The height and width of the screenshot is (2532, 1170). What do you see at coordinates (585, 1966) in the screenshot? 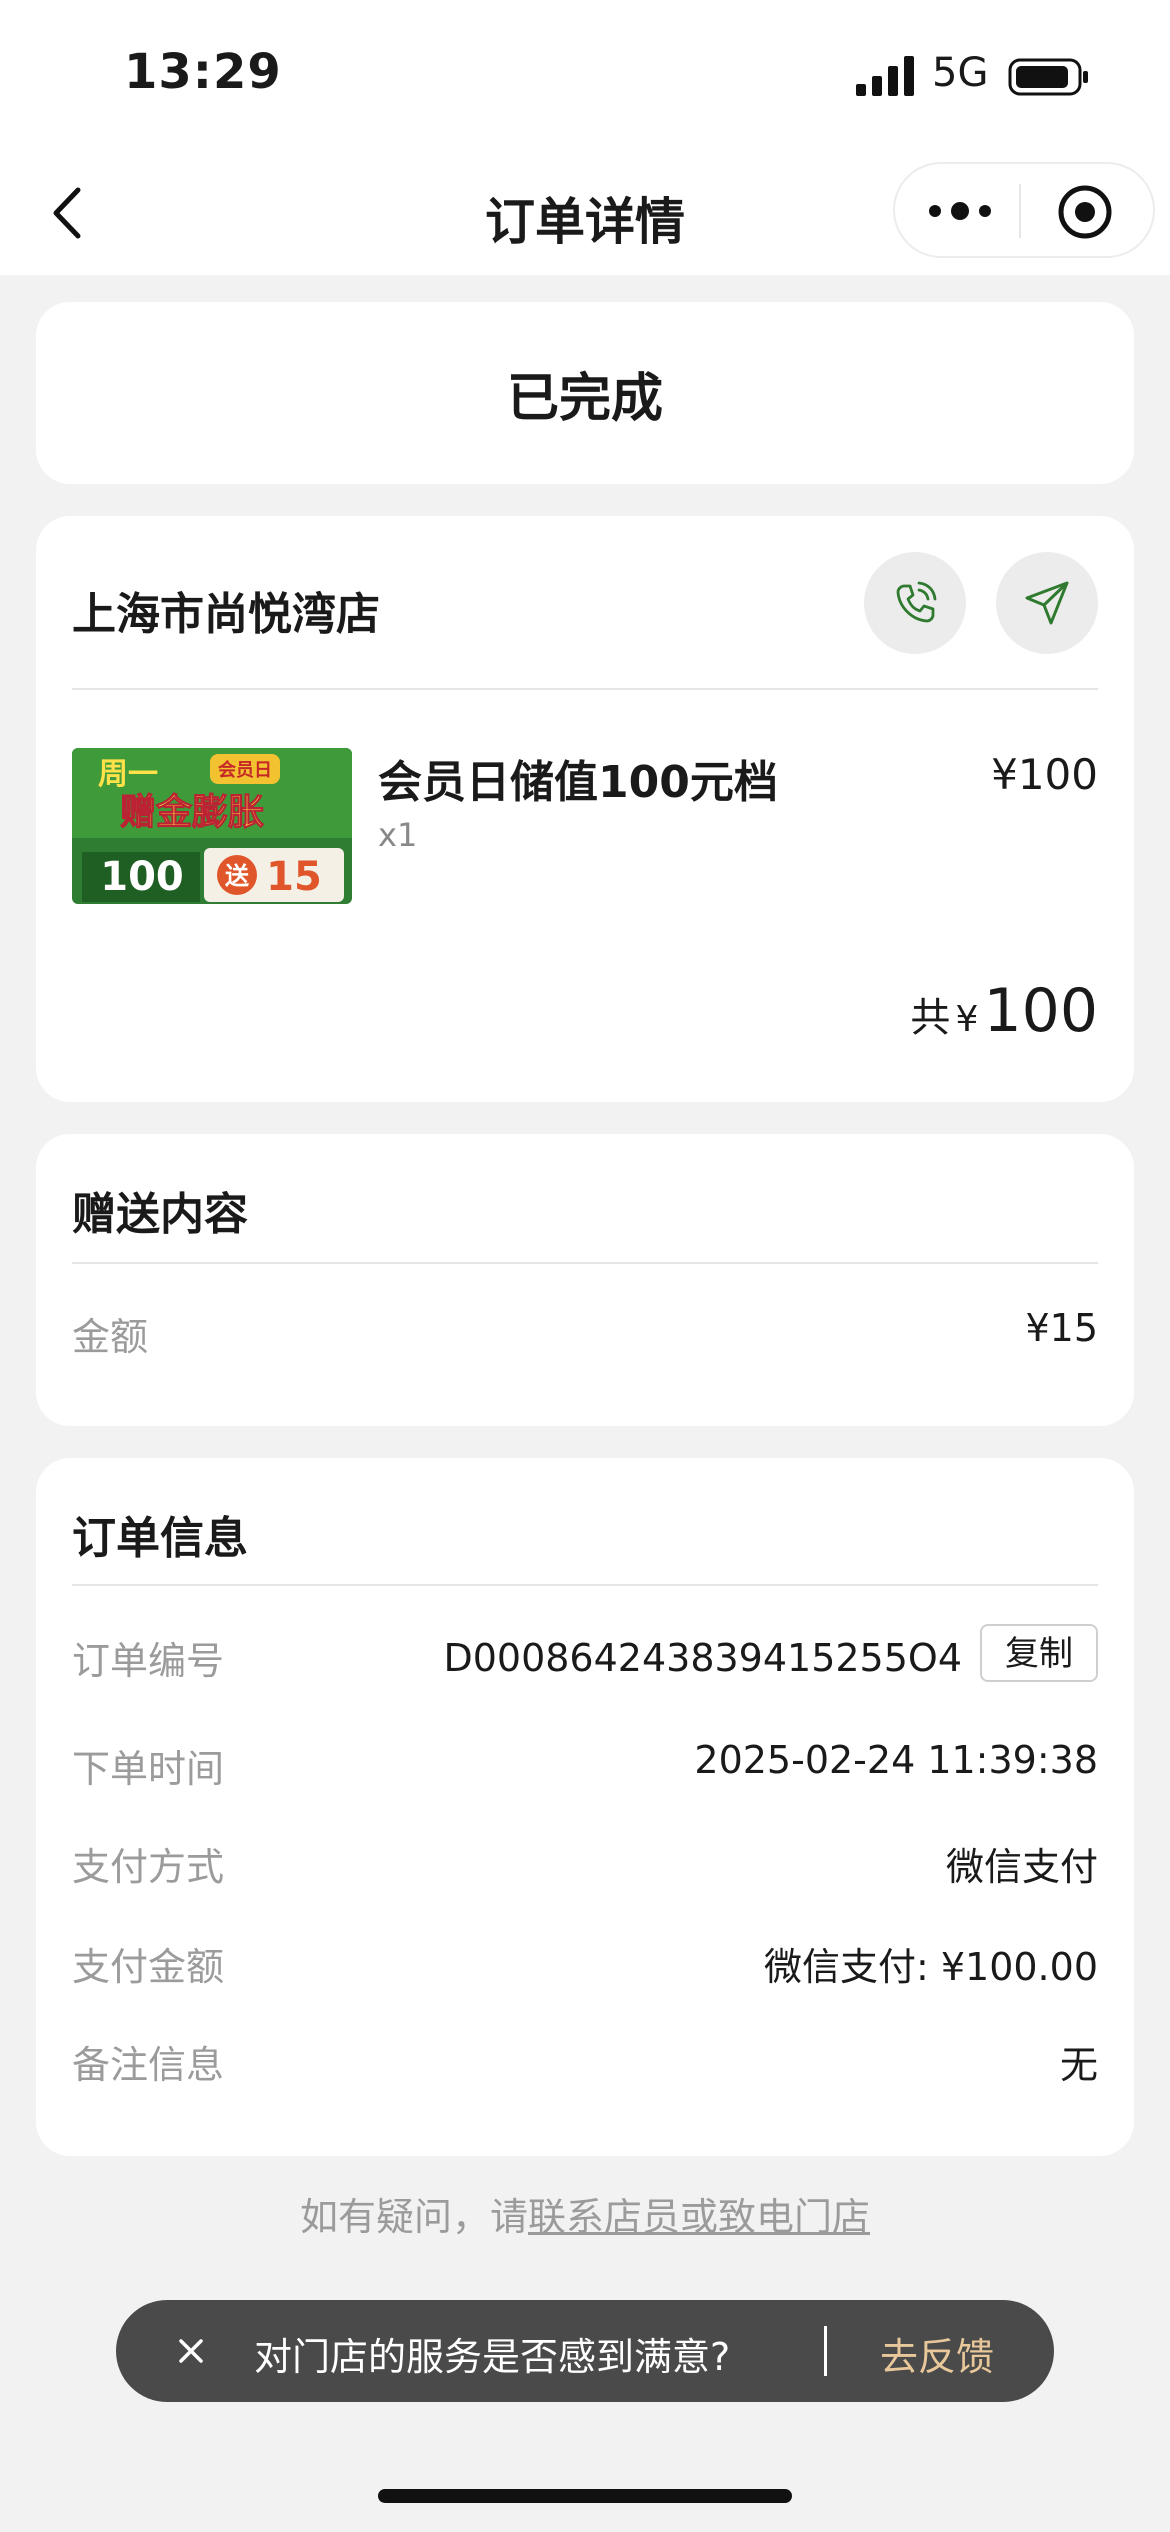
I see `pay-amount-row: 支付金额 微信支付: ¥100.00` at bounding box center [585, 1966].